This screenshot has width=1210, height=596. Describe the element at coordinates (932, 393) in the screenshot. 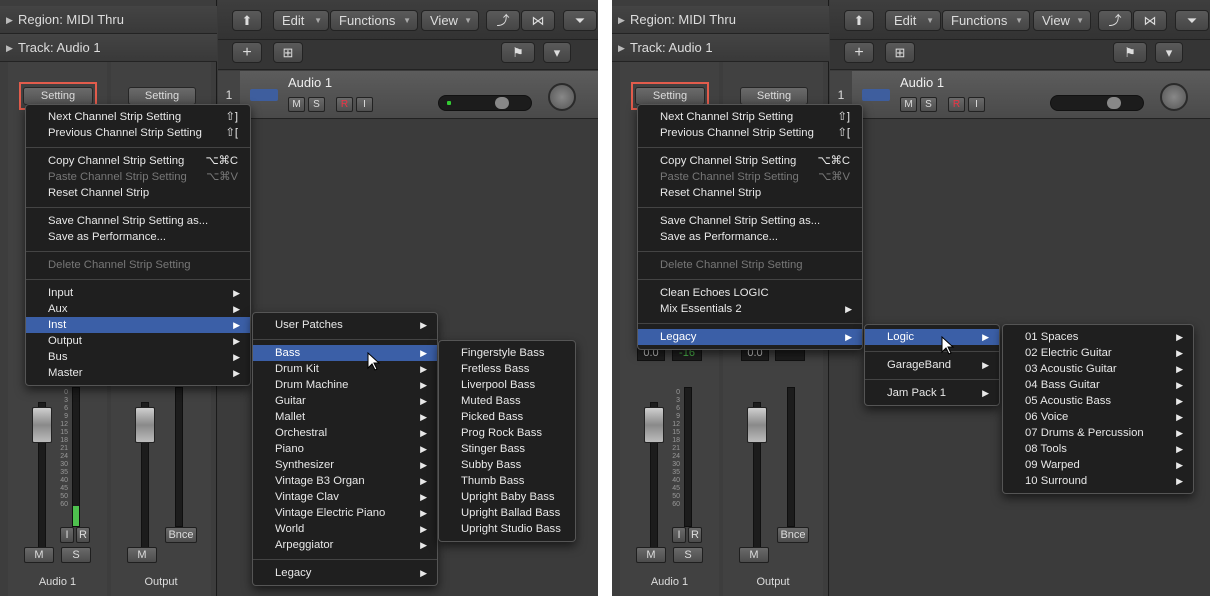

I see `menu-item-jam-pack-1: Jam Pack 1 ▶` at that location.